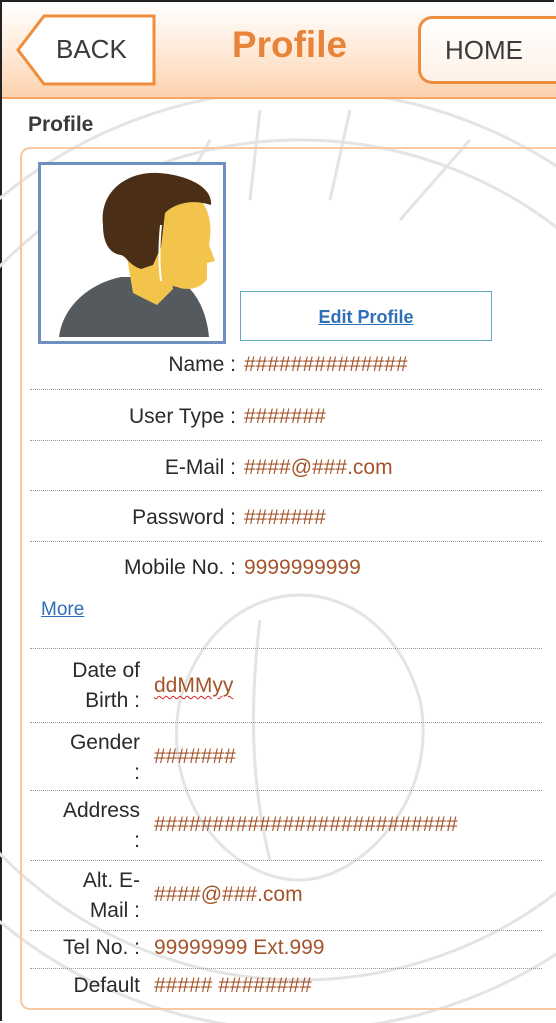 Image resolution: width=556 pixels, height=1023 pixels. Describe the element at coordinates (289, 44) in the screenshot. I see `page-title: Profile` at that location.